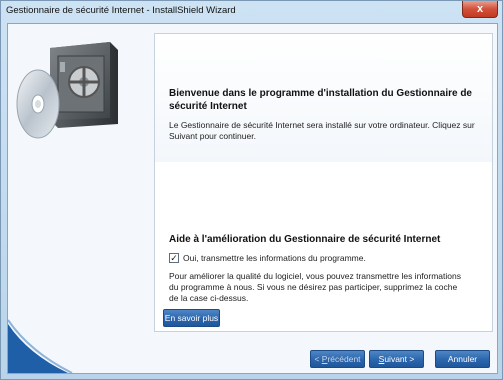  What do you see at coordinates (318, 359) in the screenshot?
I see `previous-button-prefix: <` at bounding box center [318, 359].